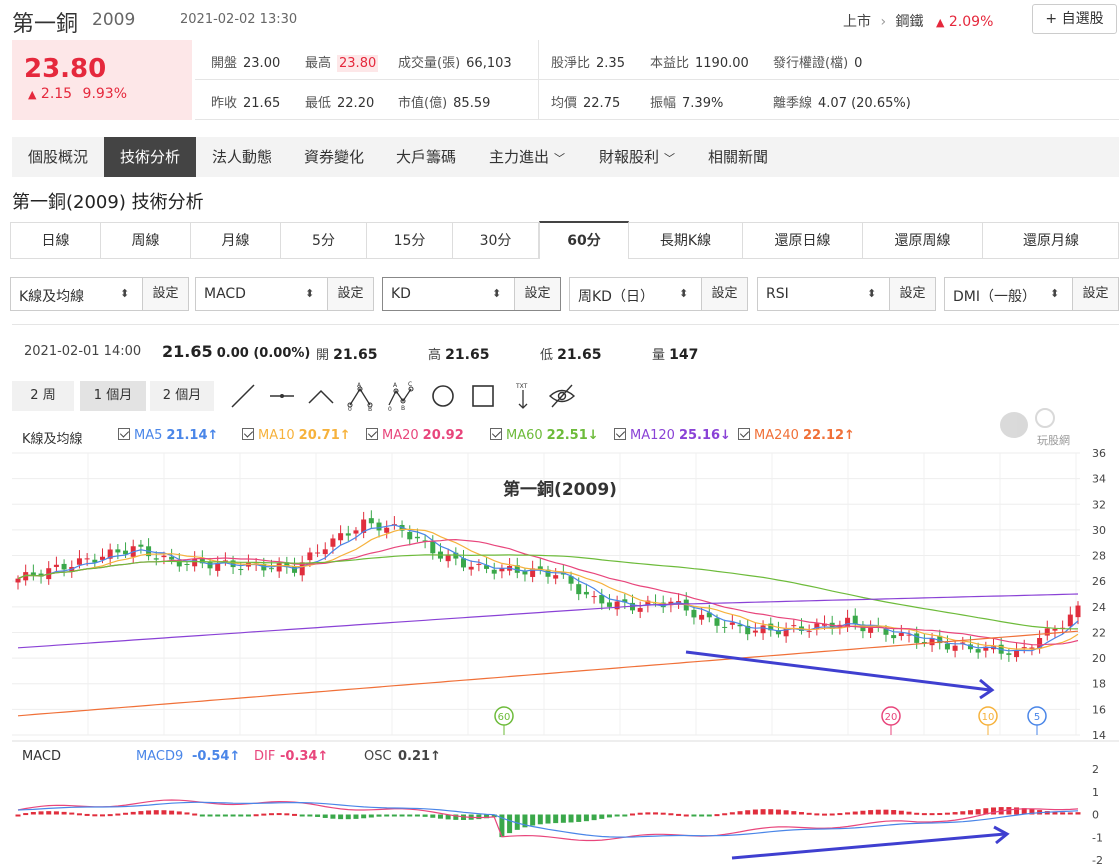 The height and width of the screenshot is (864, 1119). I want to click on ma-marker-5: 5, so click(1037, 720).